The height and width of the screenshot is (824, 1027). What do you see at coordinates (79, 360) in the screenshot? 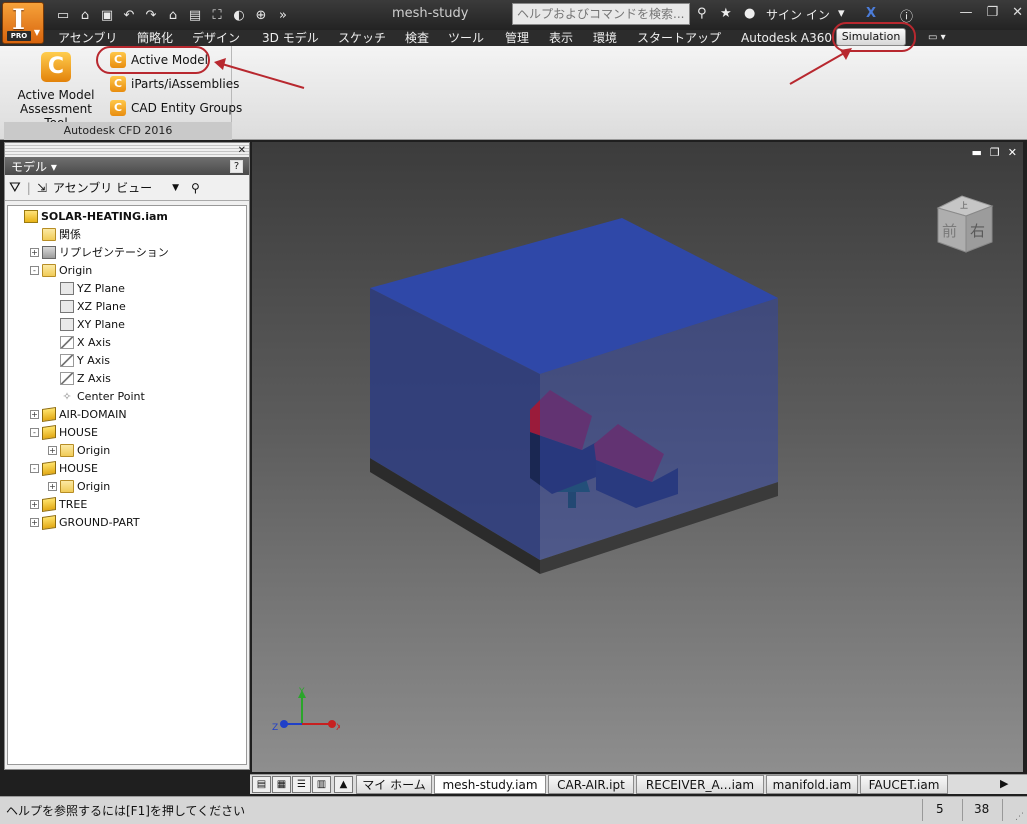
I see `tree-node: Y Axis` at bounding box center [79, 360].